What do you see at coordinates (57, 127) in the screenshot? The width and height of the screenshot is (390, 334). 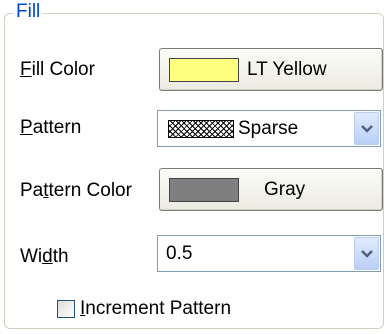 I see `label-text: attern` at bounding box center [57, 127].